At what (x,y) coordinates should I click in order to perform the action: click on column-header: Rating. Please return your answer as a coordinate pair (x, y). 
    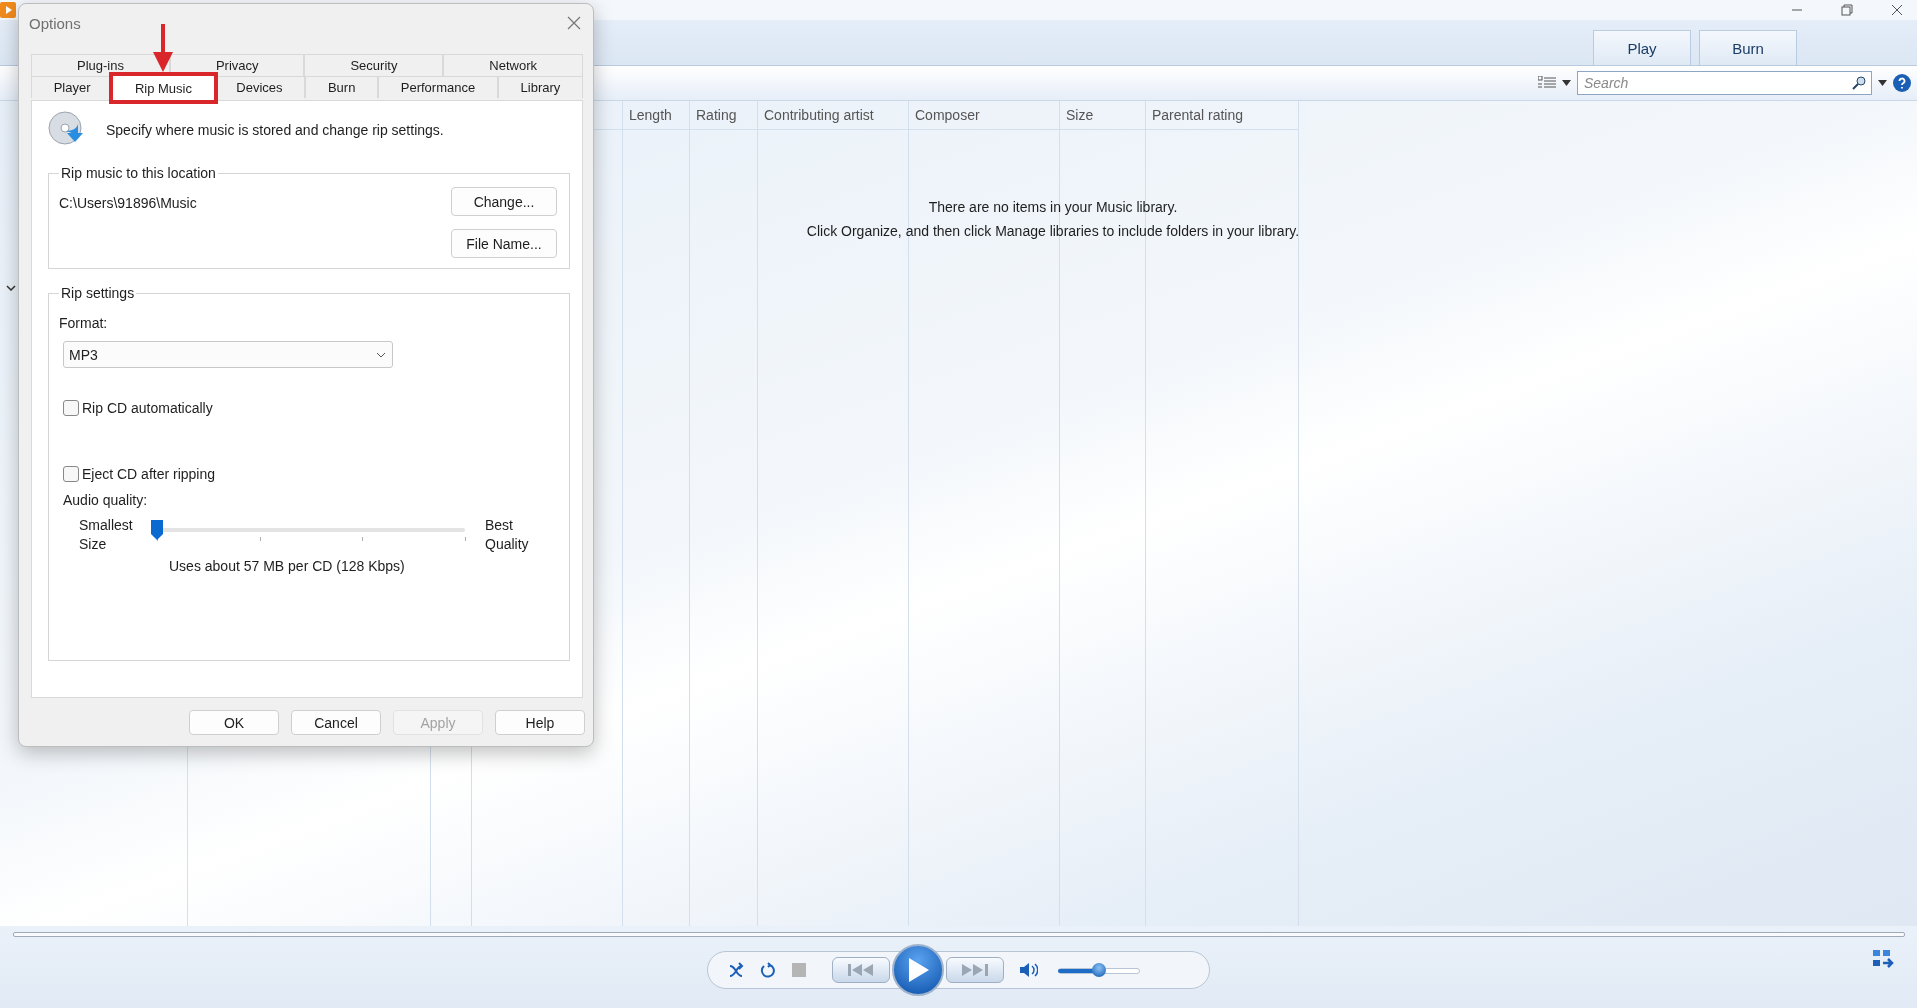
    Looking at the image, I should click on (716, 115).